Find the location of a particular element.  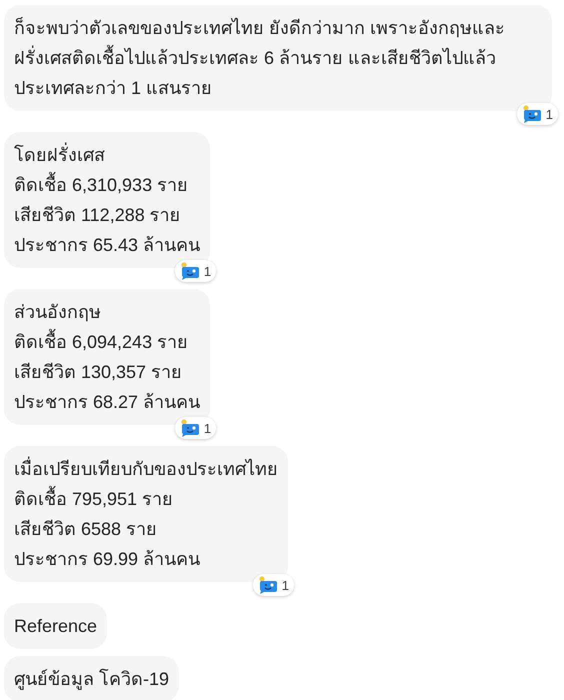

message-line: ส่วนอังกฤษ is located at coordinates (58, 312).